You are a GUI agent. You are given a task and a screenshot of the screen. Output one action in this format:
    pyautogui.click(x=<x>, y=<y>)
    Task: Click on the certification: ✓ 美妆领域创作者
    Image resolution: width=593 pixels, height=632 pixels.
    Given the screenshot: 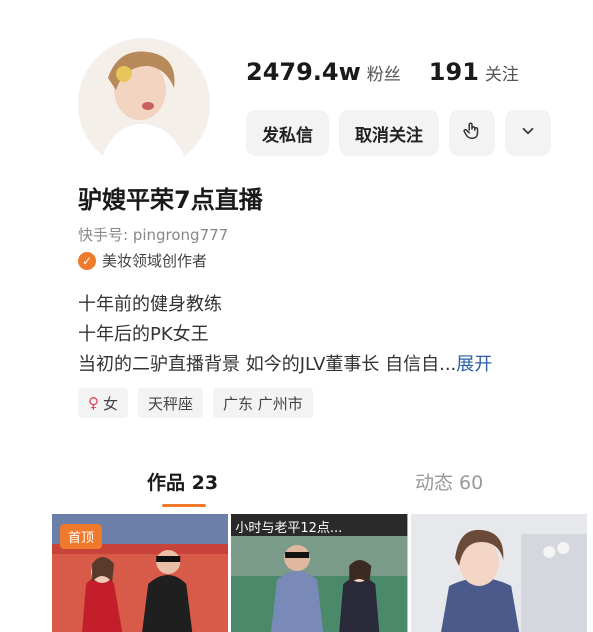 What is the action you would take?
    pyautogui.click(x=142, y=260)
    